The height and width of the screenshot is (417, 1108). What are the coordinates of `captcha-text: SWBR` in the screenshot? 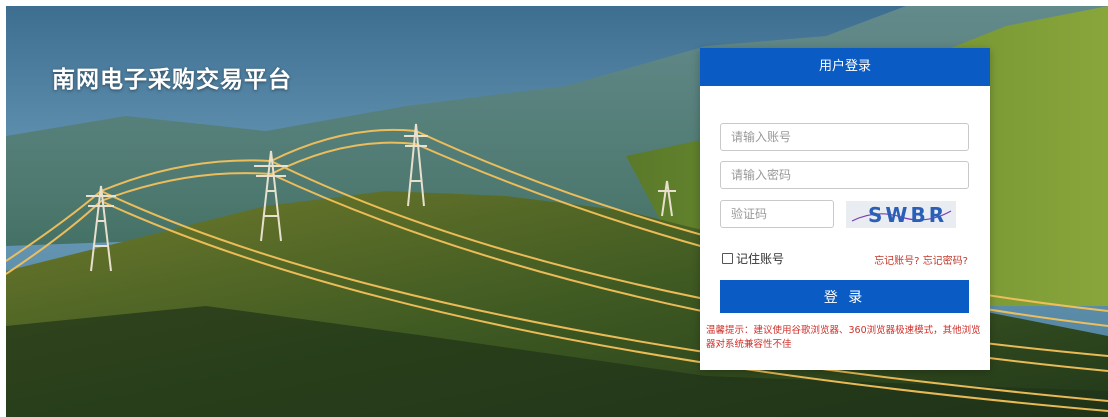 It's located at (907, 215).